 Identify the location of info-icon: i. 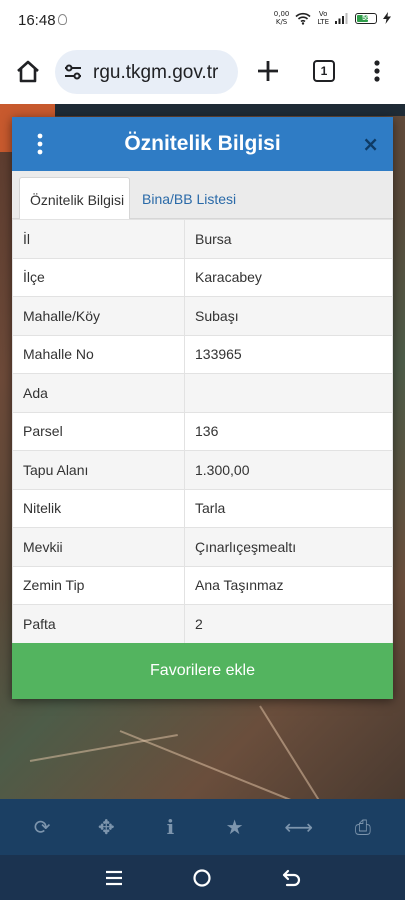
(170, 827).